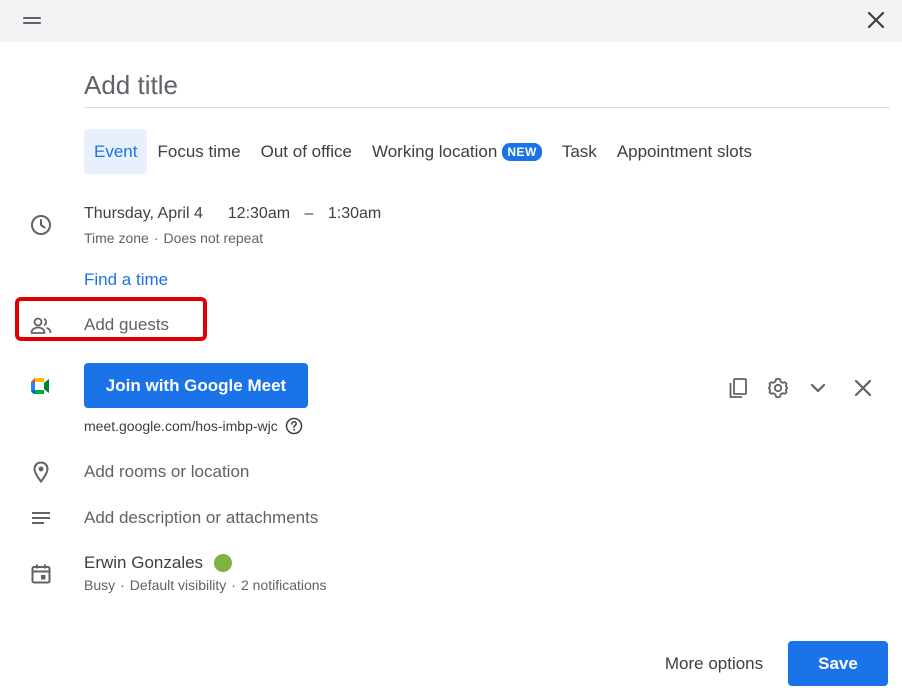 The width and height of the screenshot is (902, 688). Describe the element at coordinates (484, 85) in the screenshot. I see `title-input` at that location.